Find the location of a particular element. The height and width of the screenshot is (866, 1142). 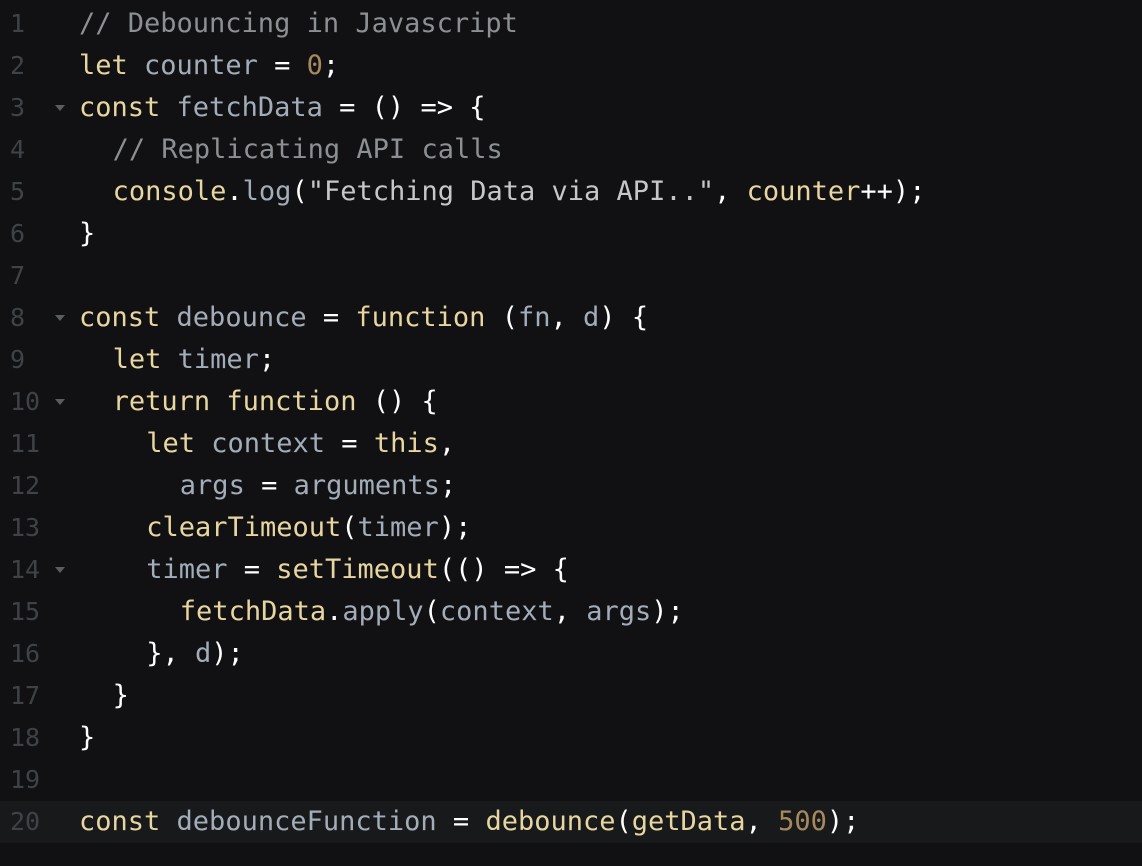

code-line: 12 args = arguments; is located at coordinates (571, 486).